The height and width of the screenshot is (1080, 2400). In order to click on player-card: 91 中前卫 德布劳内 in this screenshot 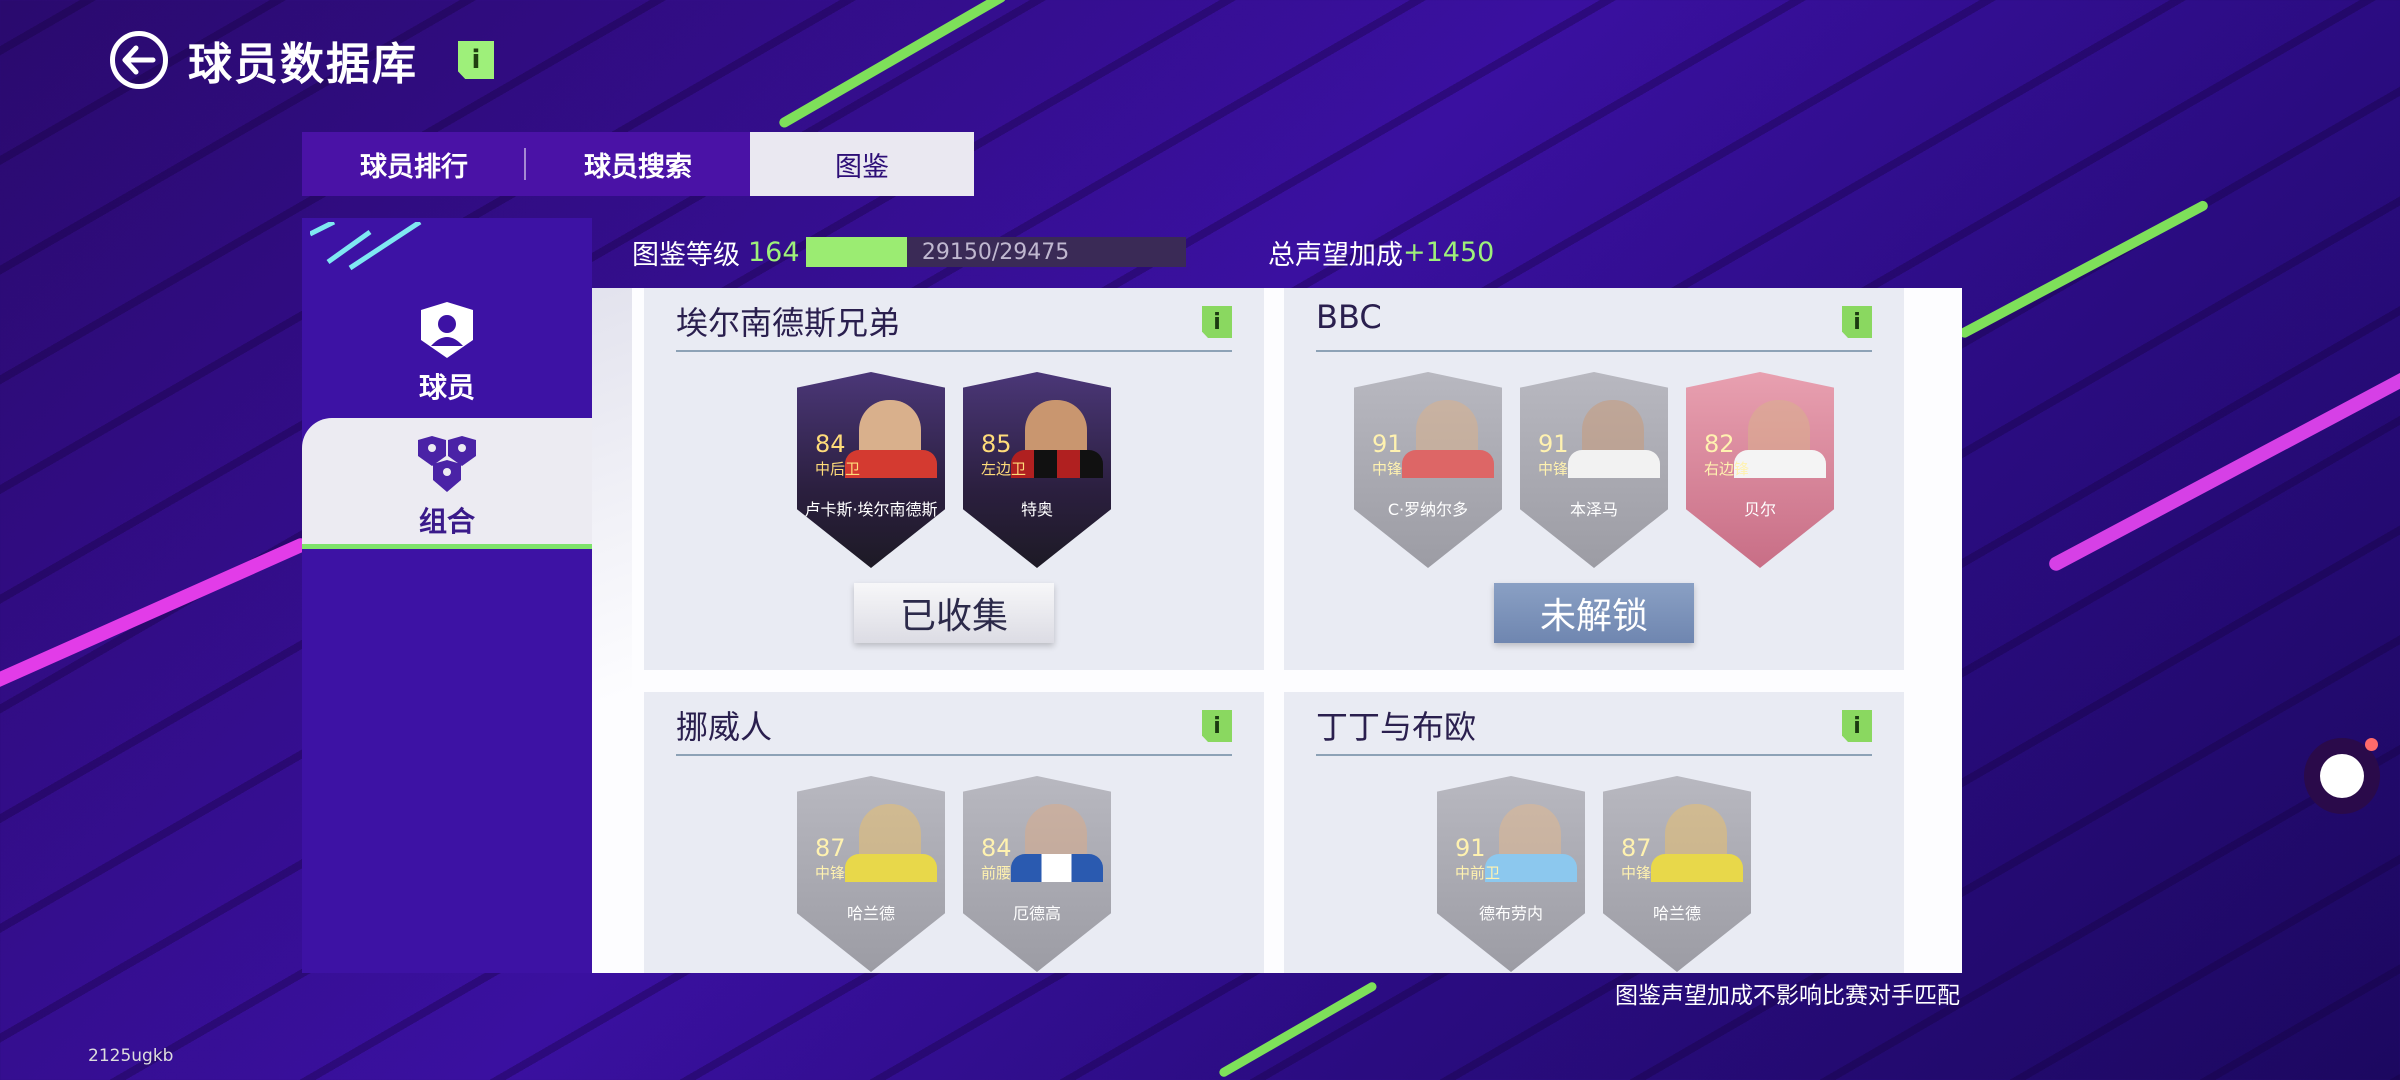, I will do `click(1511, 872)`.